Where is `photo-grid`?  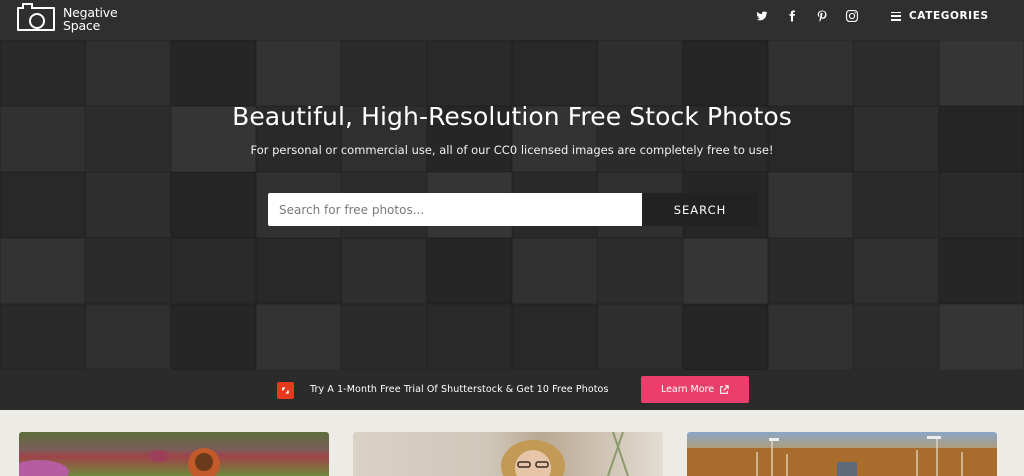
photo-grid is located at coordinates (512, 443).